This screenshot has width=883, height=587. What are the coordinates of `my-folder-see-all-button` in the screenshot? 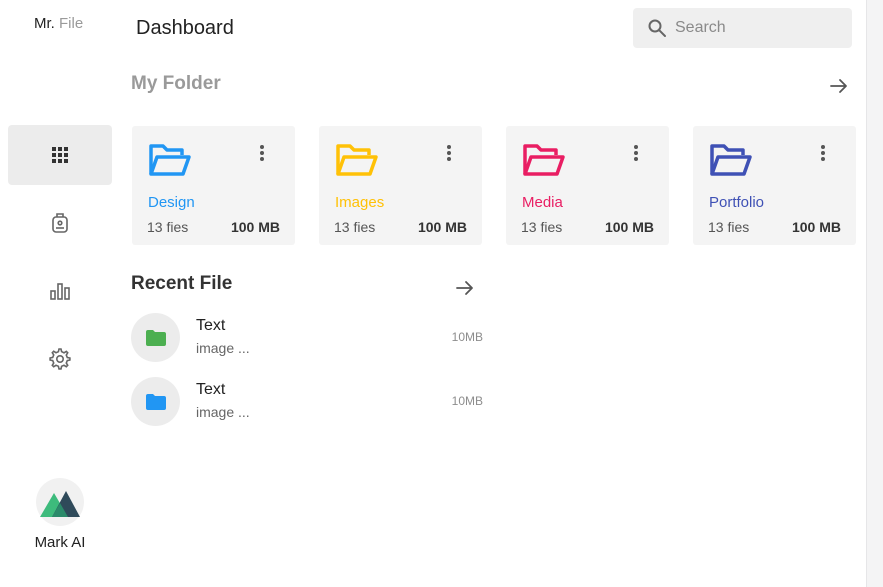 It's located at (839, 86).